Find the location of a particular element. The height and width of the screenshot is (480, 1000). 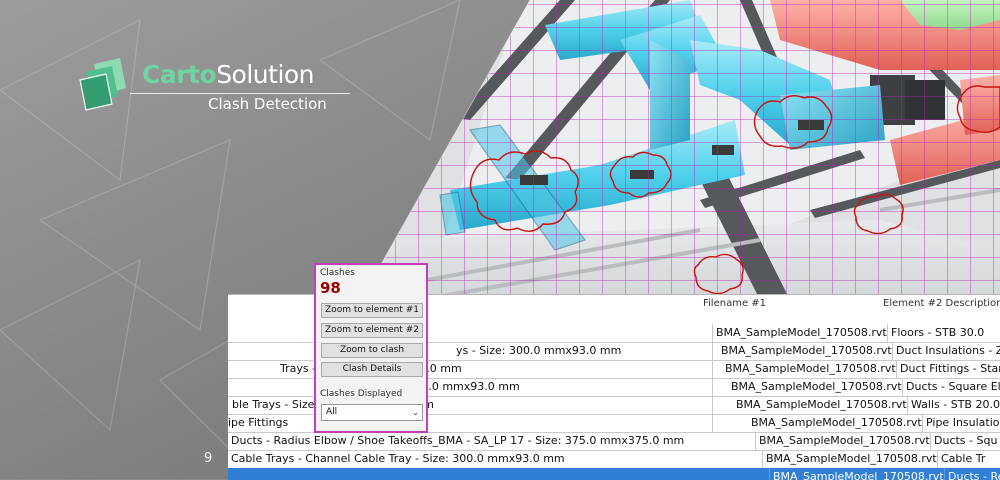

clashes-count: 98 is located at coordinates (330, 288).